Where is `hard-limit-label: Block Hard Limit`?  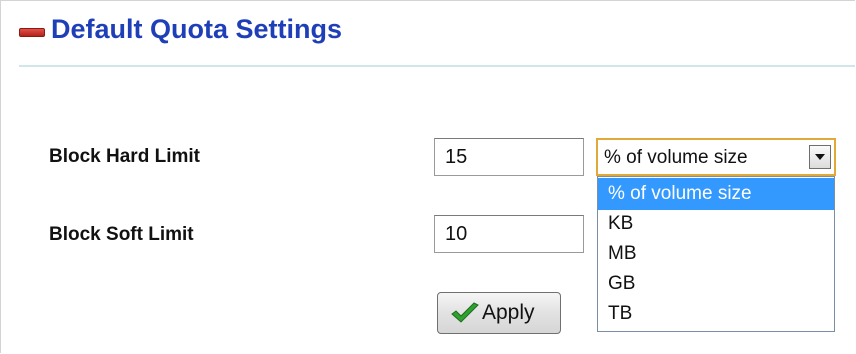
hard-limit-label: Block Hard Limit is located at coordinates (124, 156).